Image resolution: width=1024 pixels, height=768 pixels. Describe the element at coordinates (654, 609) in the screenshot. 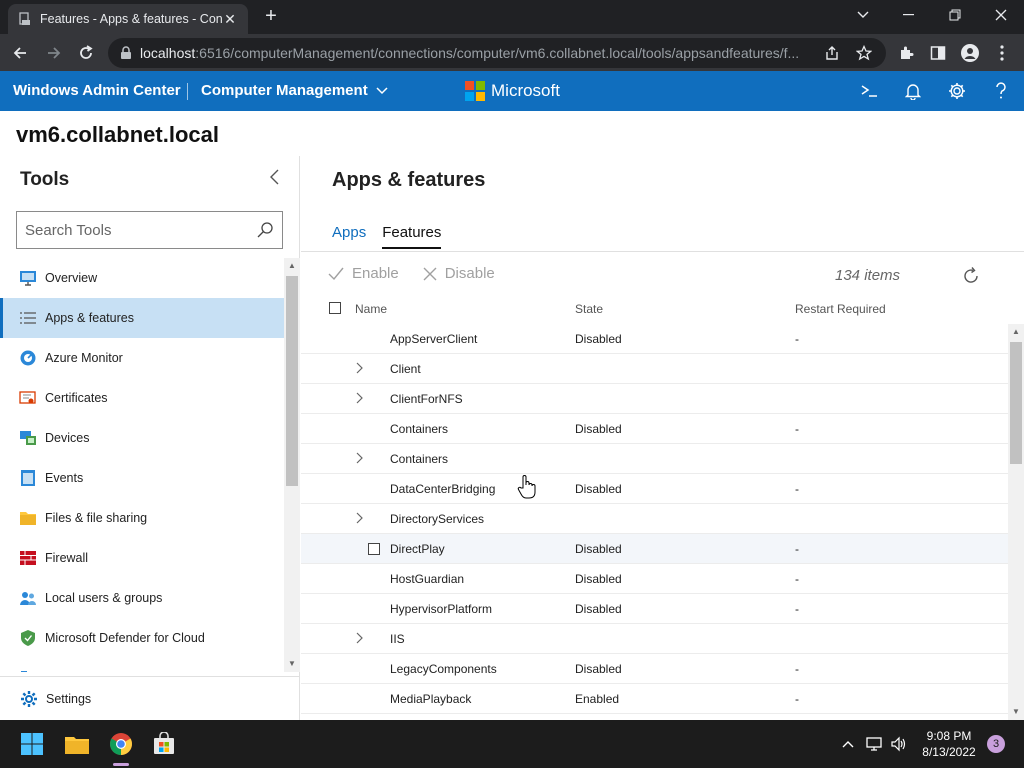

I see `table-row: HypervisorPlatform Disabled -` at that location.